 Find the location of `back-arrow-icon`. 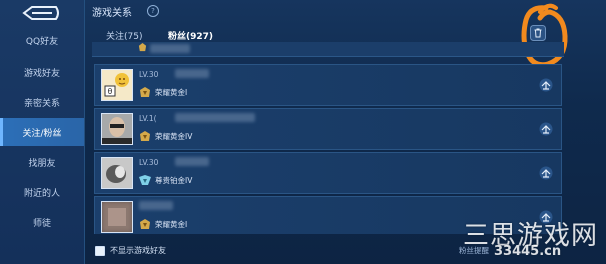

back-arrow-icon is located at coordinates (40, 13).